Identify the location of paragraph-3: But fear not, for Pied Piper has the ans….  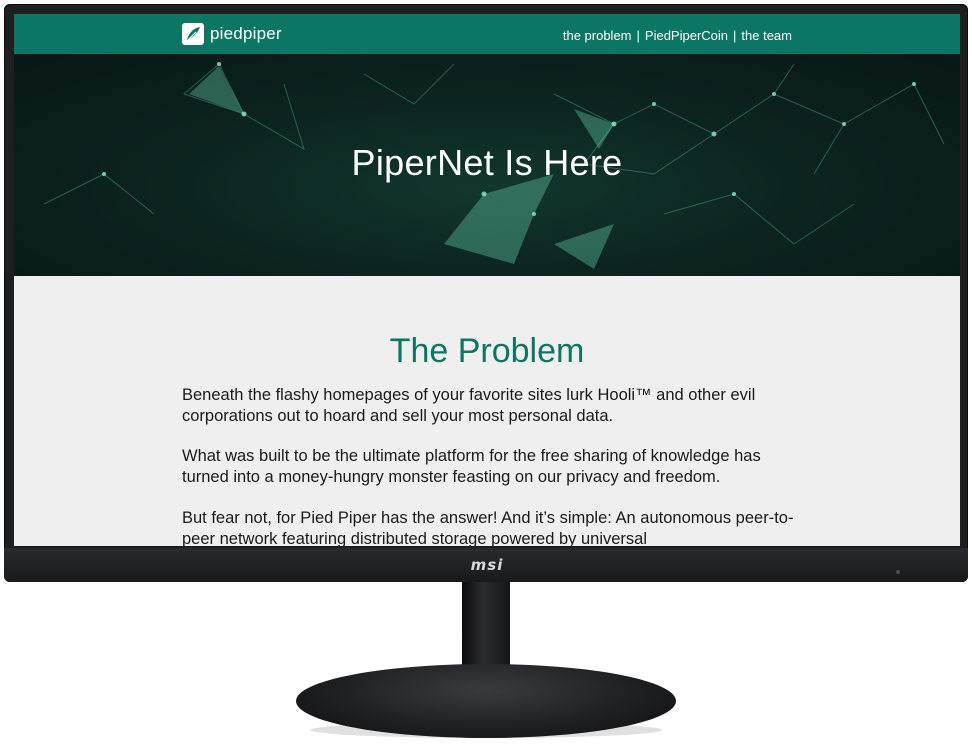
(488, 527).